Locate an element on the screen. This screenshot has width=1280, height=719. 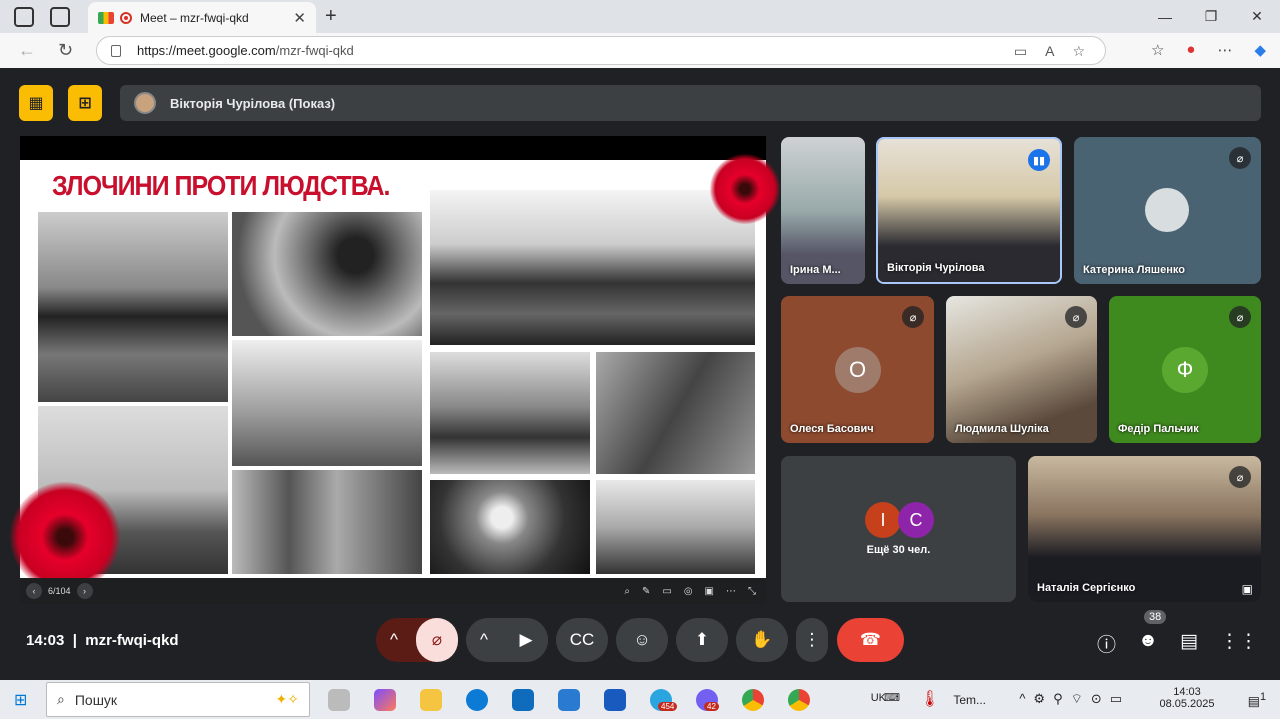
photo-tank-city is located at coordinates (675, 527).